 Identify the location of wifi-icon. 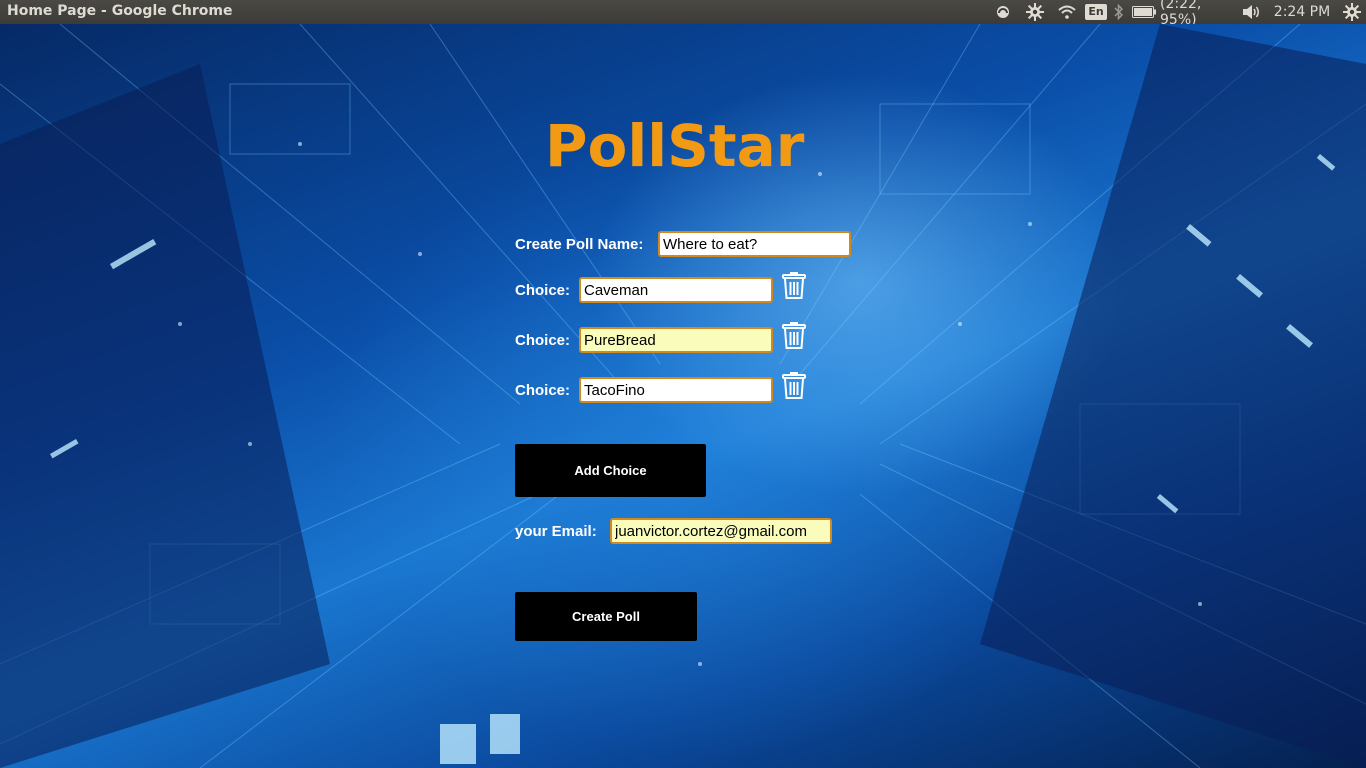
(1067, 12).